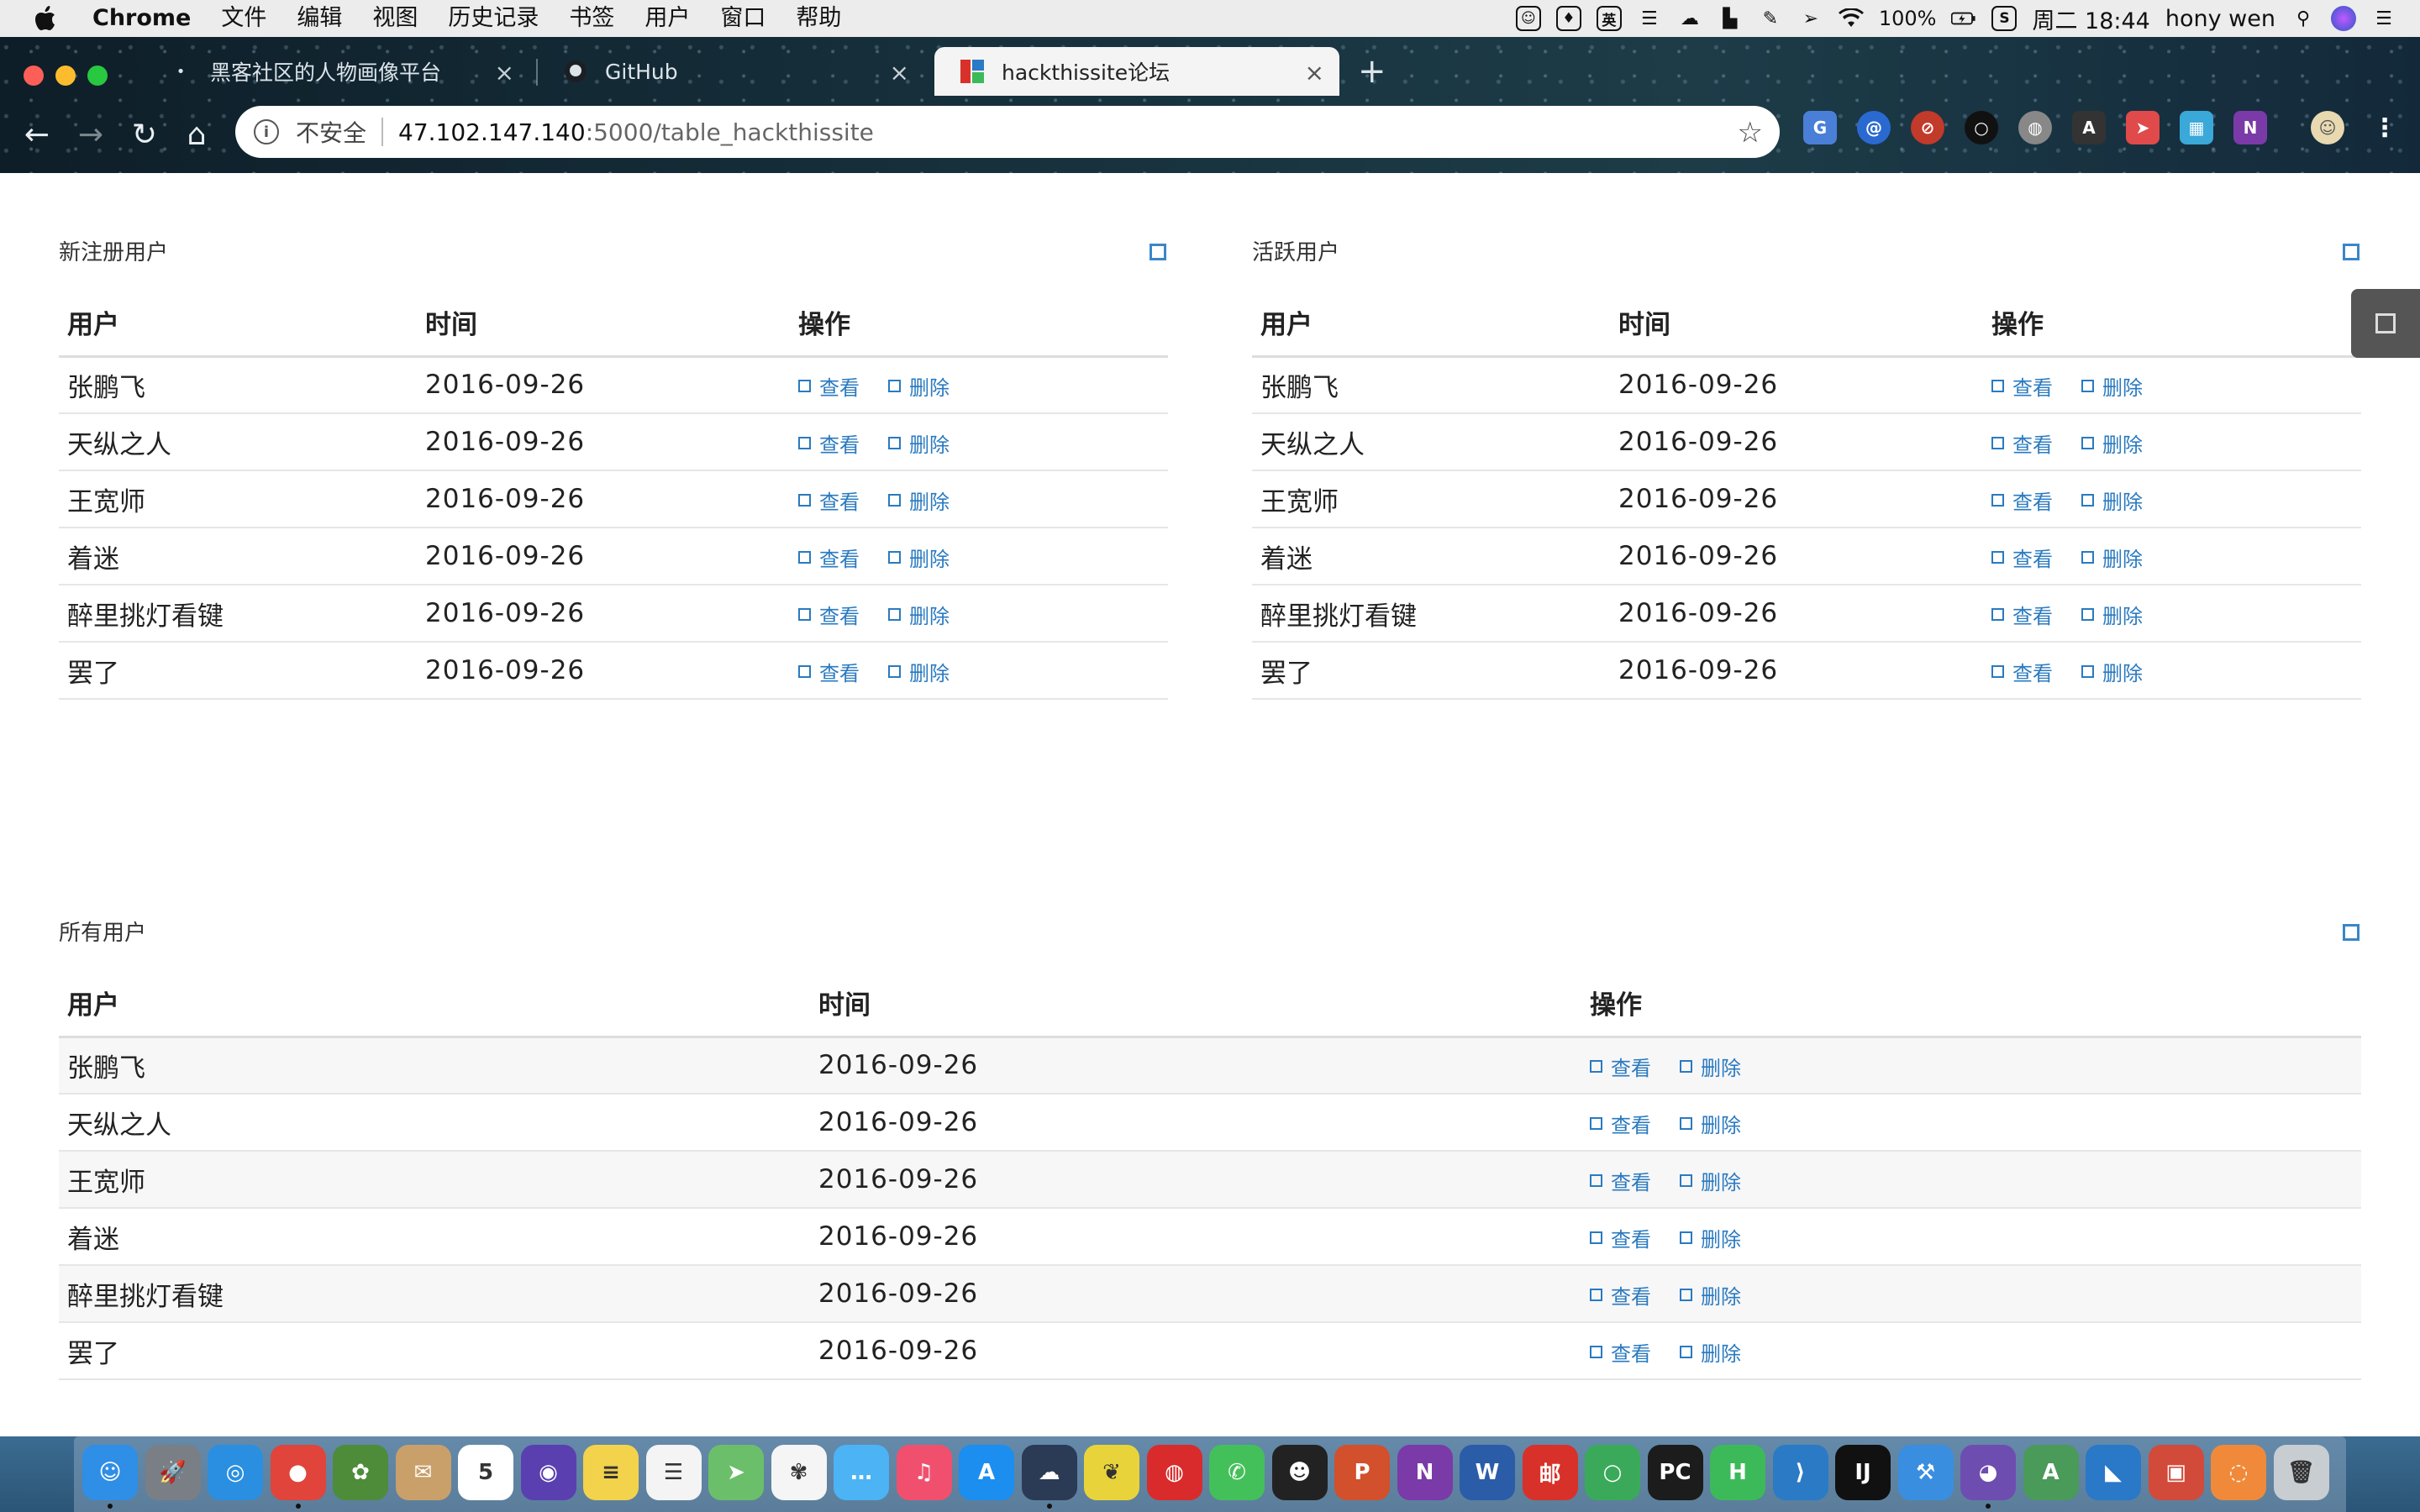  What do you see at coordinates (1528, 18) in the screenshot?
I see `emoji-status-icon: ☺` at bounding box center [1528, 18].